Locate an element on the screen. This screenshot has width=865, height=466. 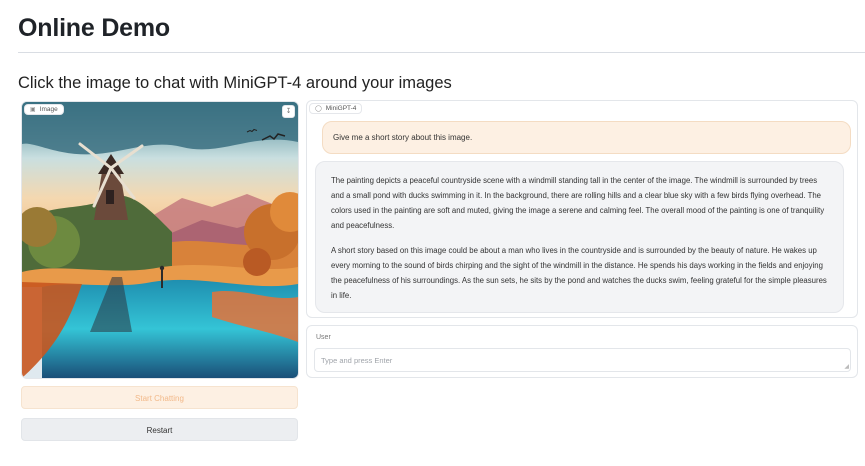
start-chatting-button: Start Chatting is located at coordinates (159, 397).